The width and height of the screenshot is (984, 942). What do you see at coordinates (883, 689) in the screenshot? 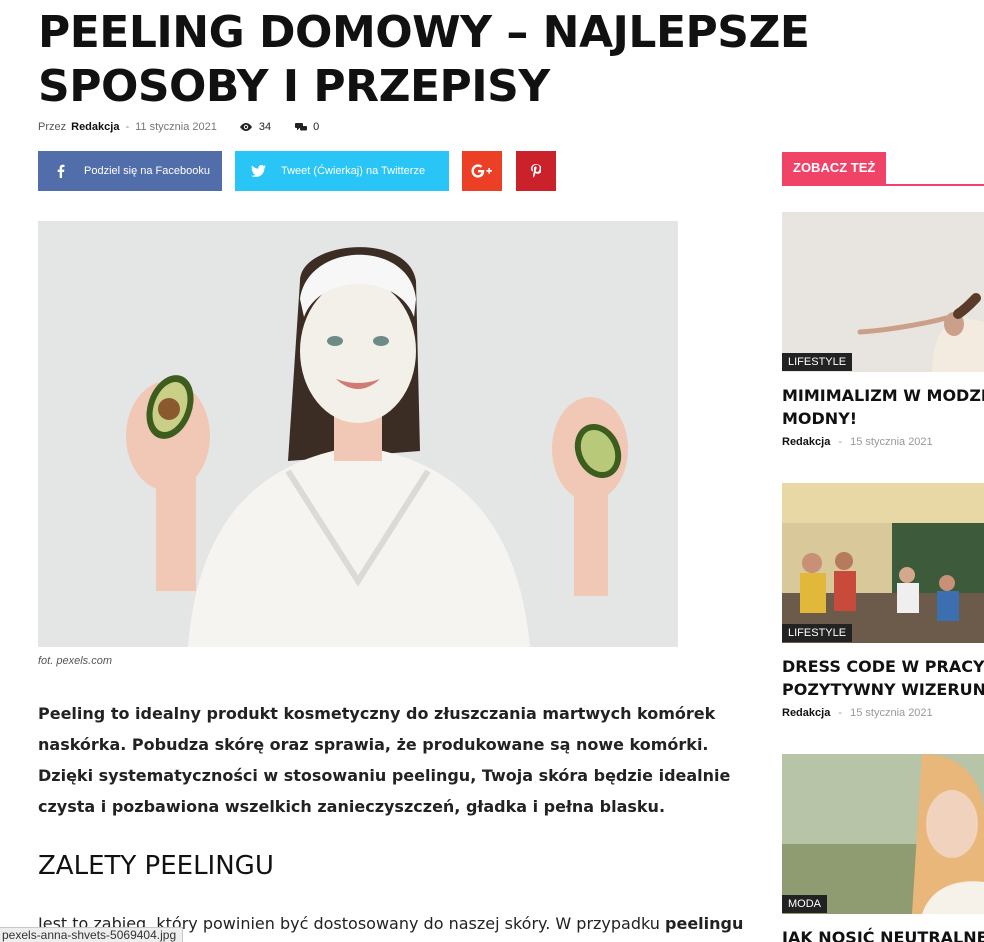
I see `related-post-title-line: POZYTYWNY WIZERUNEK` at bounding box center [883, 689].